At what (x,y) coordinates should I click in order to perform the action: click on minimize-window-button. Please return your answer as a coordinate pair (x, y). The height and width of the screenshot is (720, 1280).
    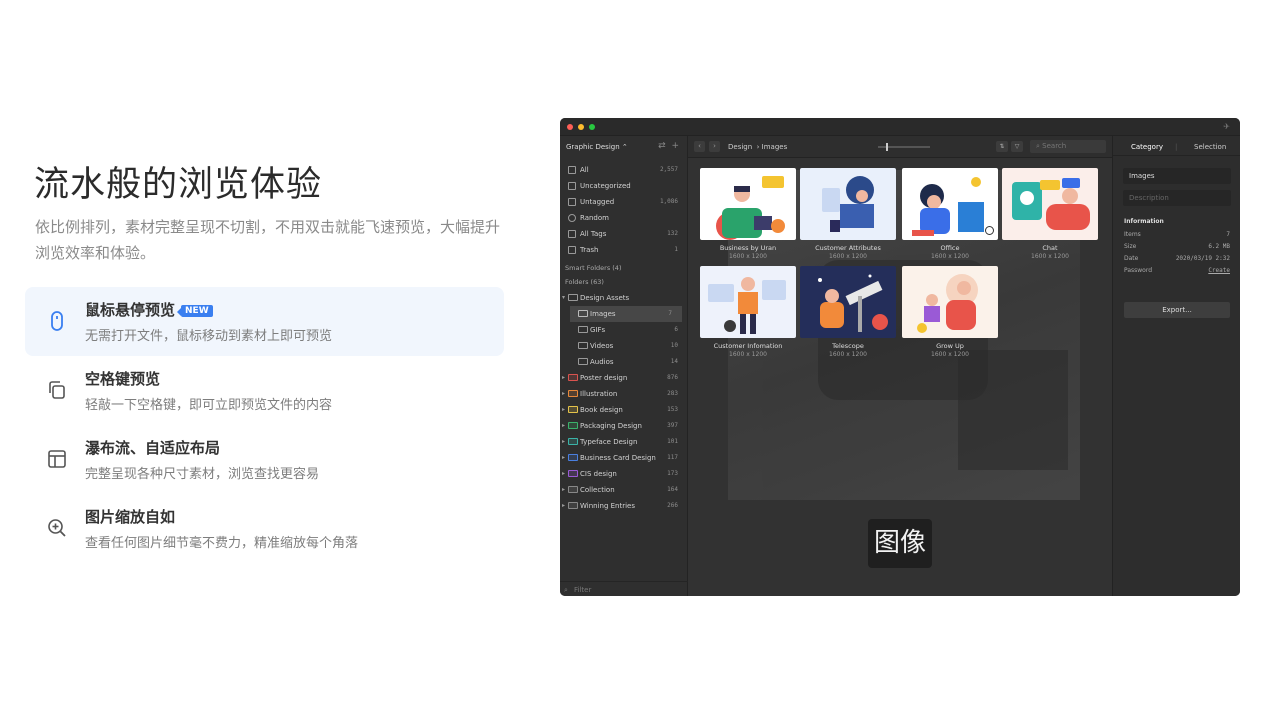
    Looking at the image, I should click on (581, 127).